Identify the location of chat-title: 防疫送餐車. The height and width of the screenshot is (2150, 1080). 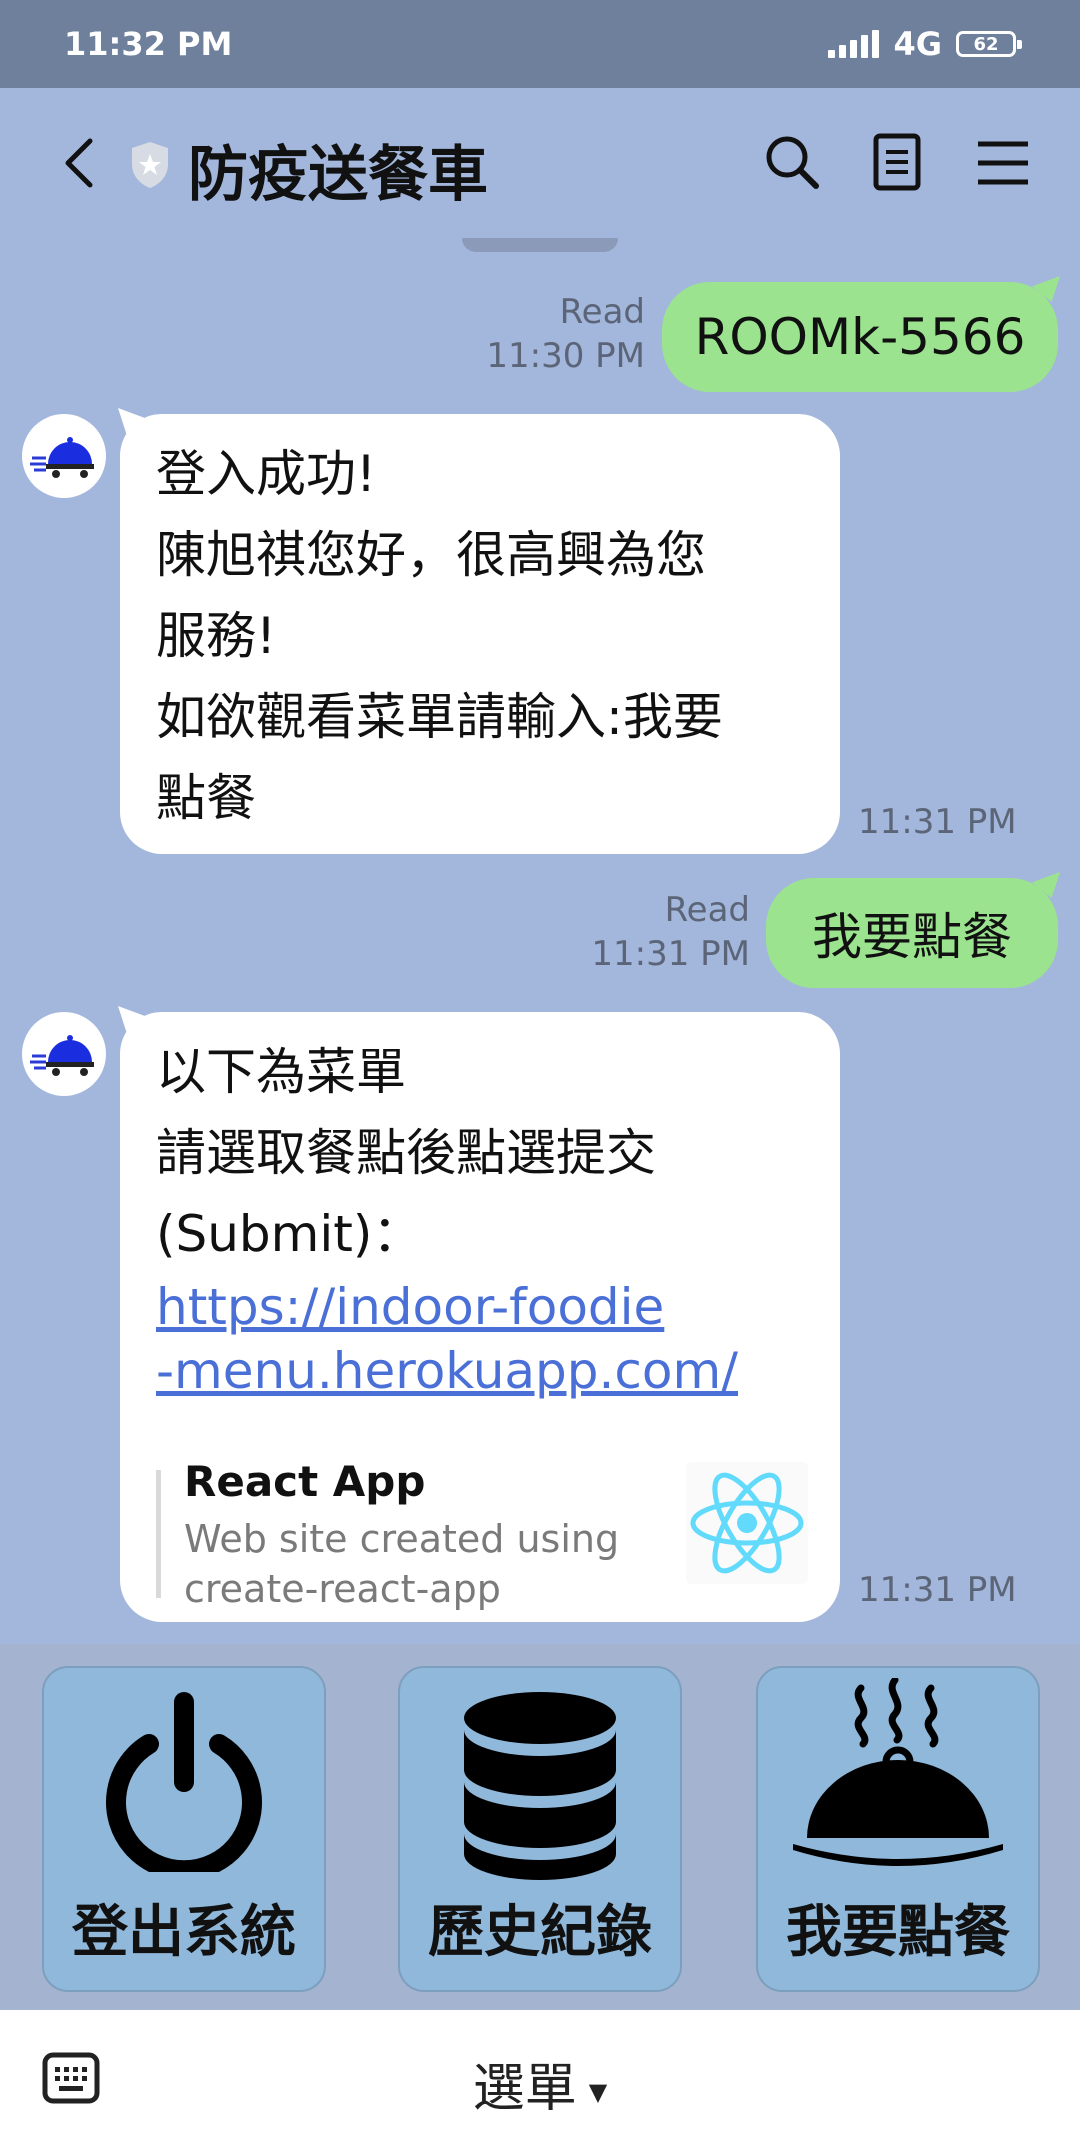
(338, 175).